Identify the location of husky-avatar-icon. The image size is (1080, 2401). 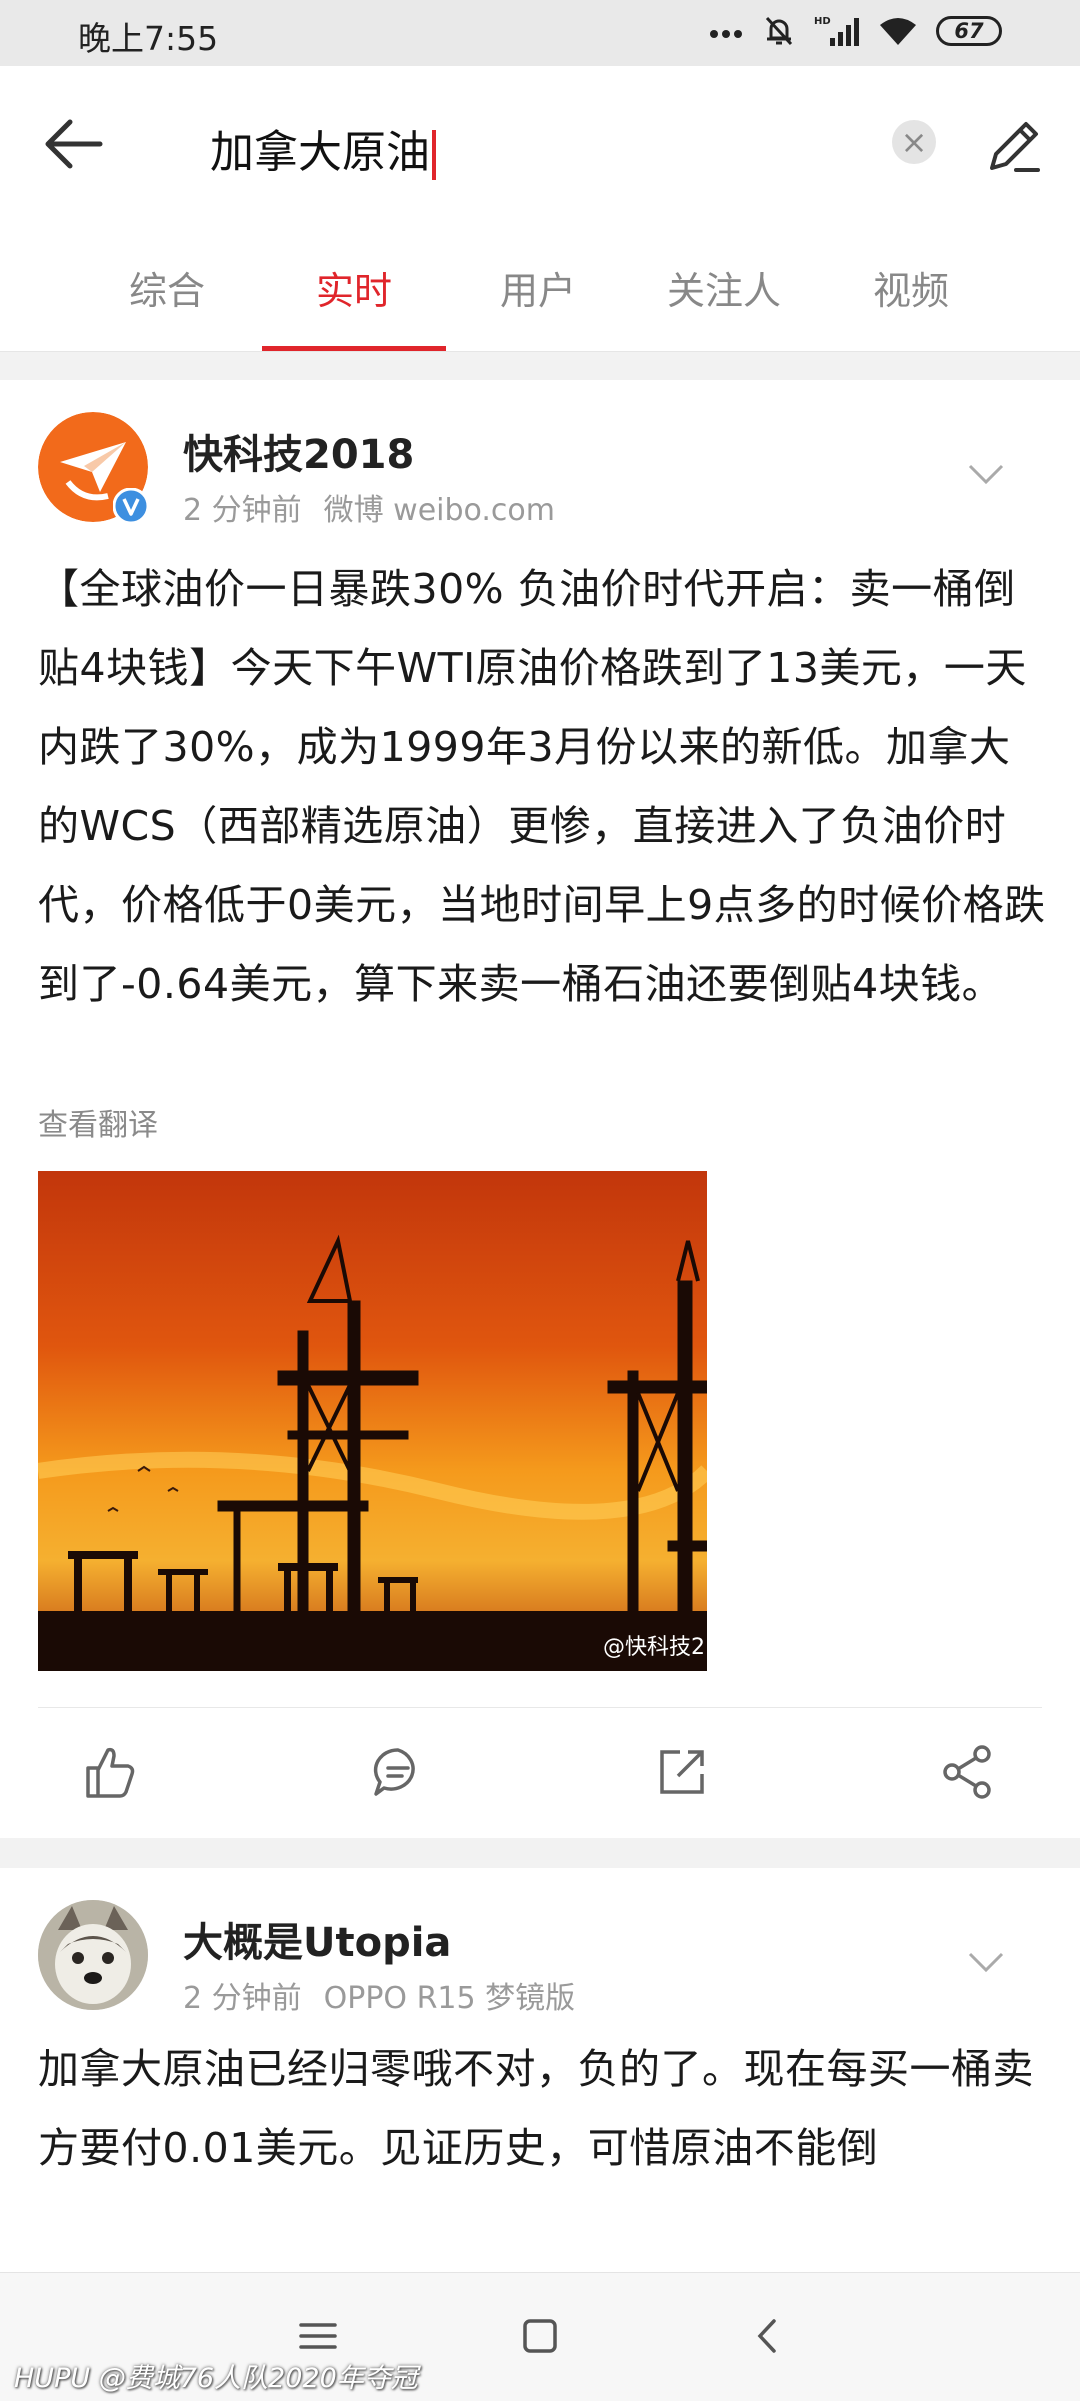
(93, 1955).